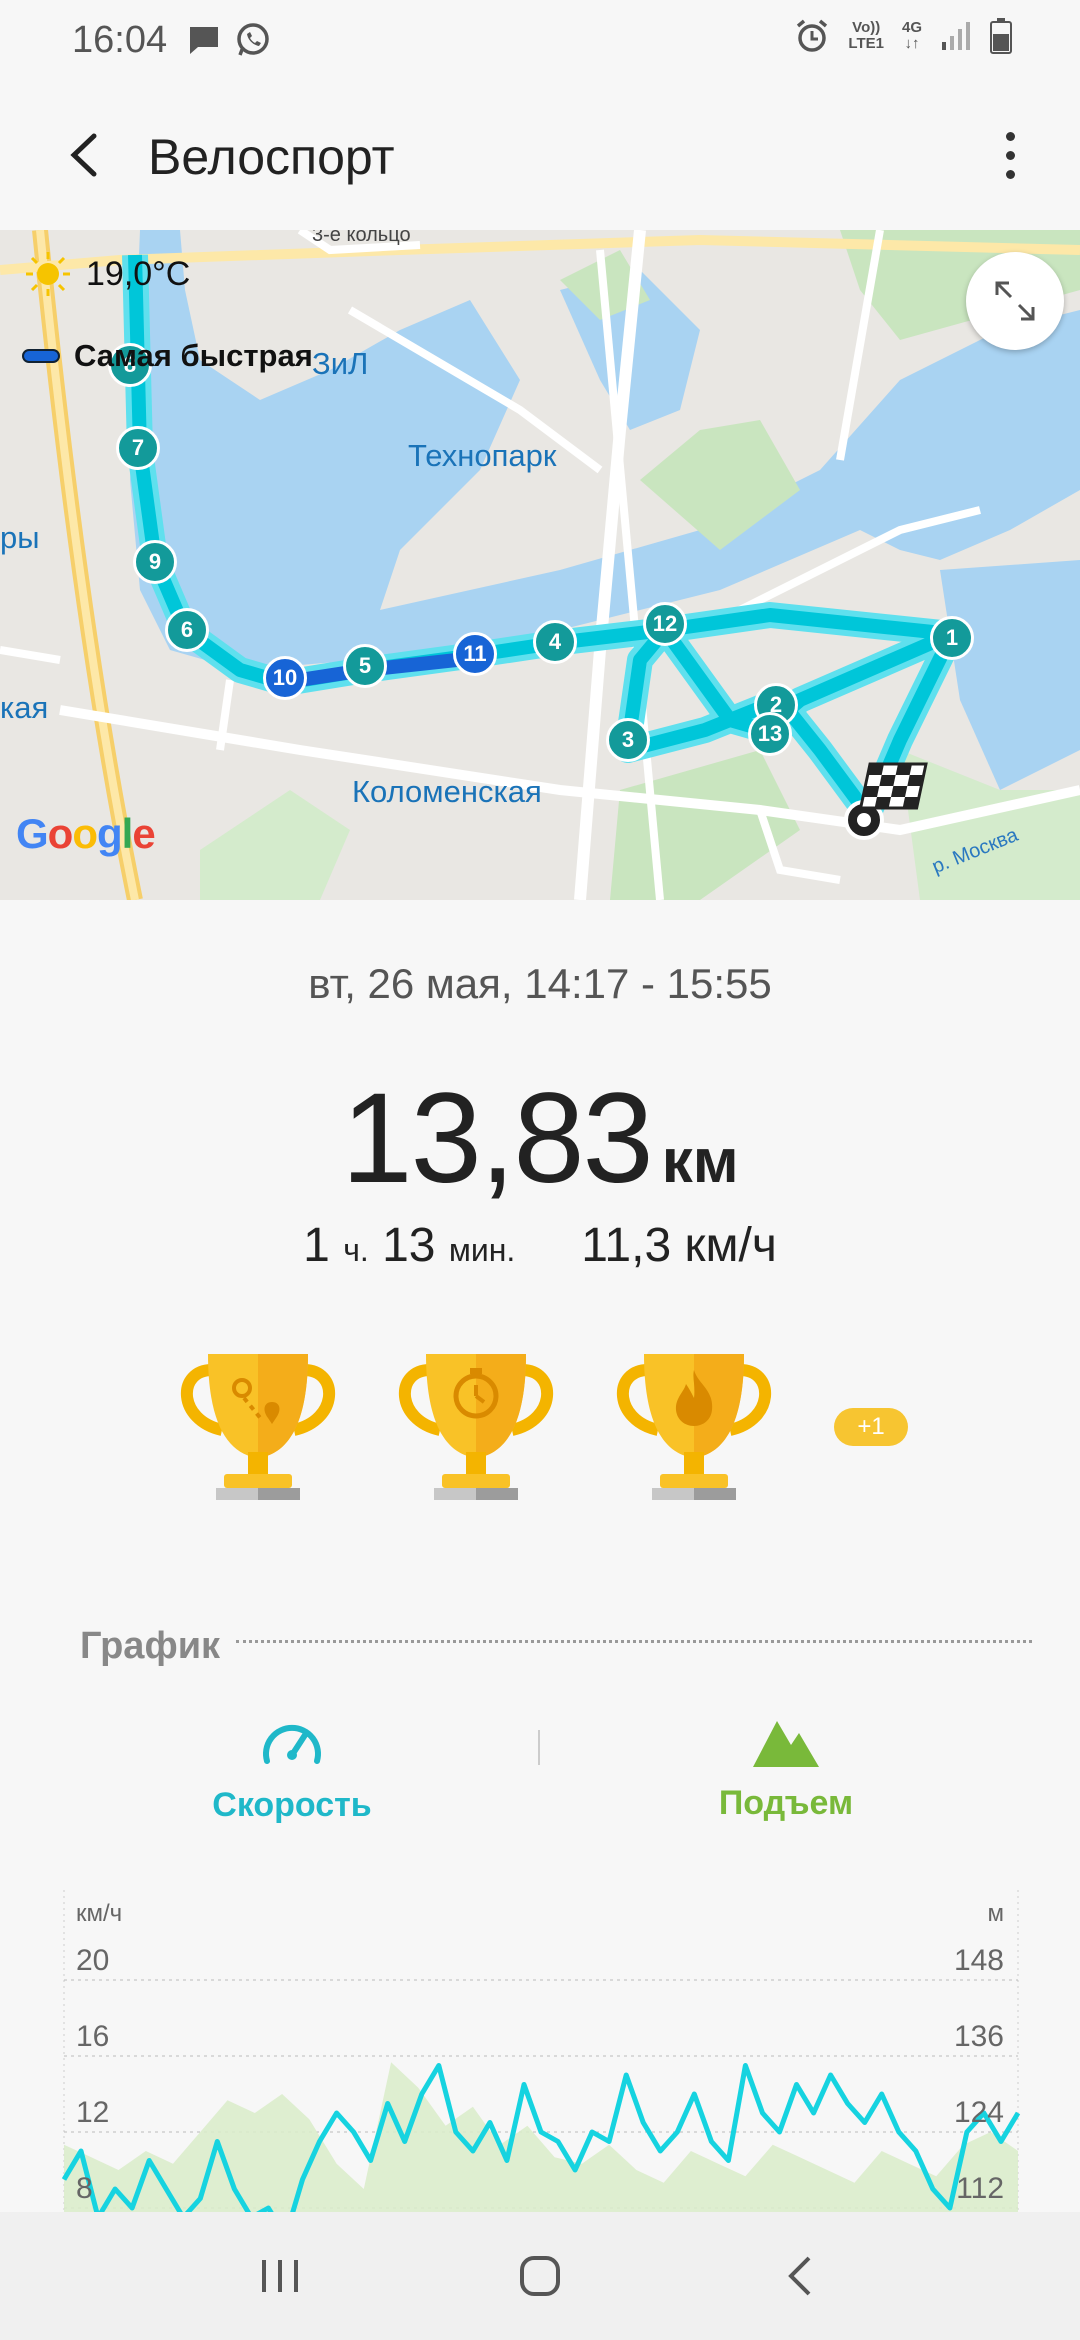 The height and width of the screenshot is (2340, 1080). I want to click on right-tick: 148, so click(978, 1960).